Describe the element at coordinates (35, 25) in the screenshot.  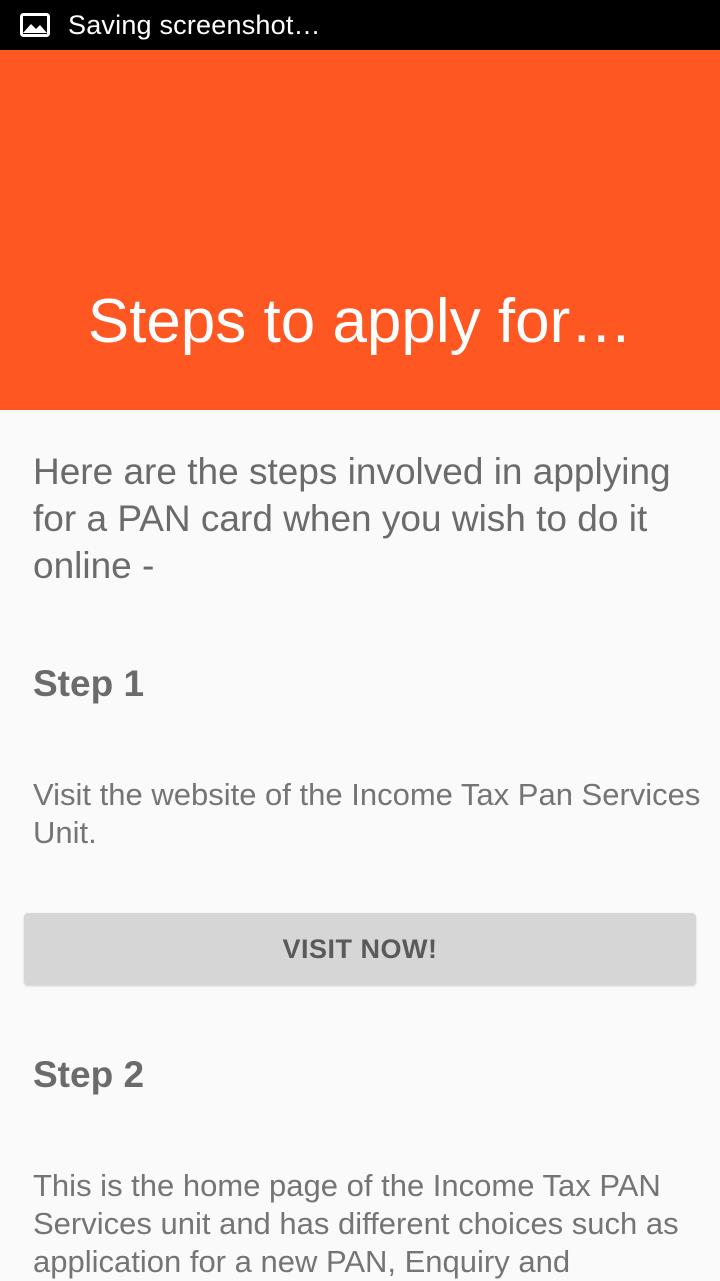
I see `image-icon` at that location.